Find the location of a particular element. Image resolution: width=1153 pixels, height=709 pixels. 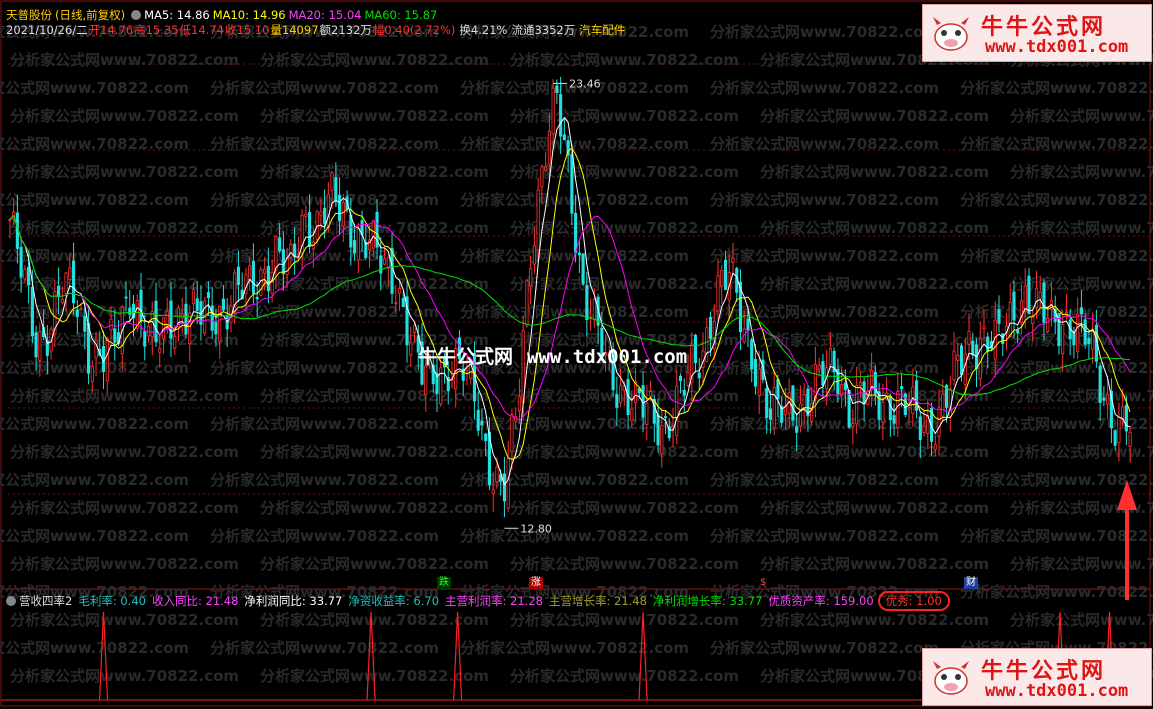

marker-die: 跌 is located at coordinates (444, 583).